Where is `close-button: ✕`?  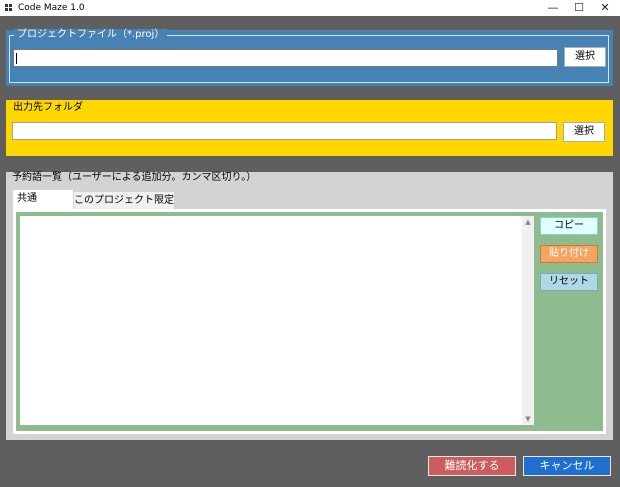
close-button: ✕ is located at coordinates (605, 8).